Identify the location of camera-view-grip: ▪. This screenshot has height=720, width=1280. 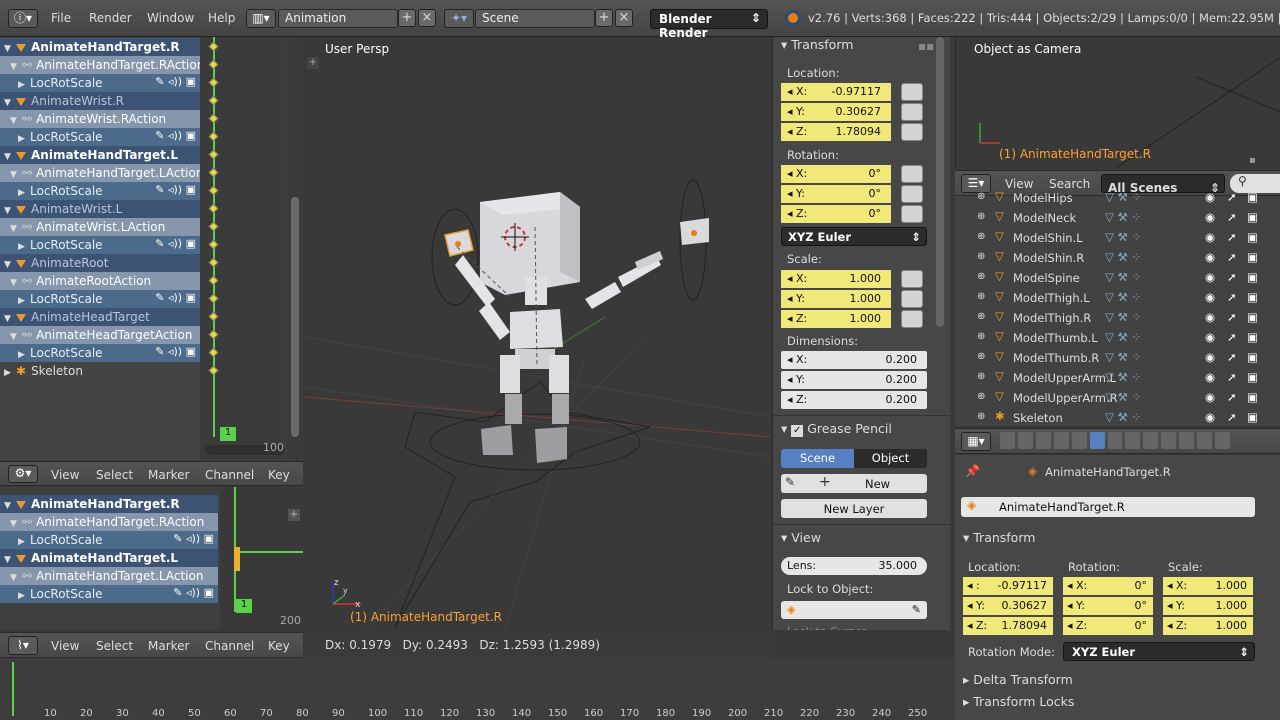
(1252, 160).